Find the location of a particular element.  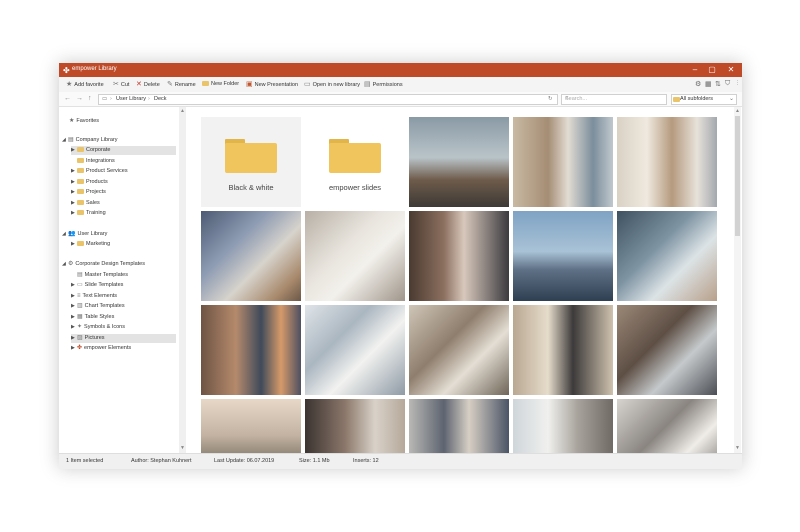

picture-tile-glasses is located at coordinates (355, 256).